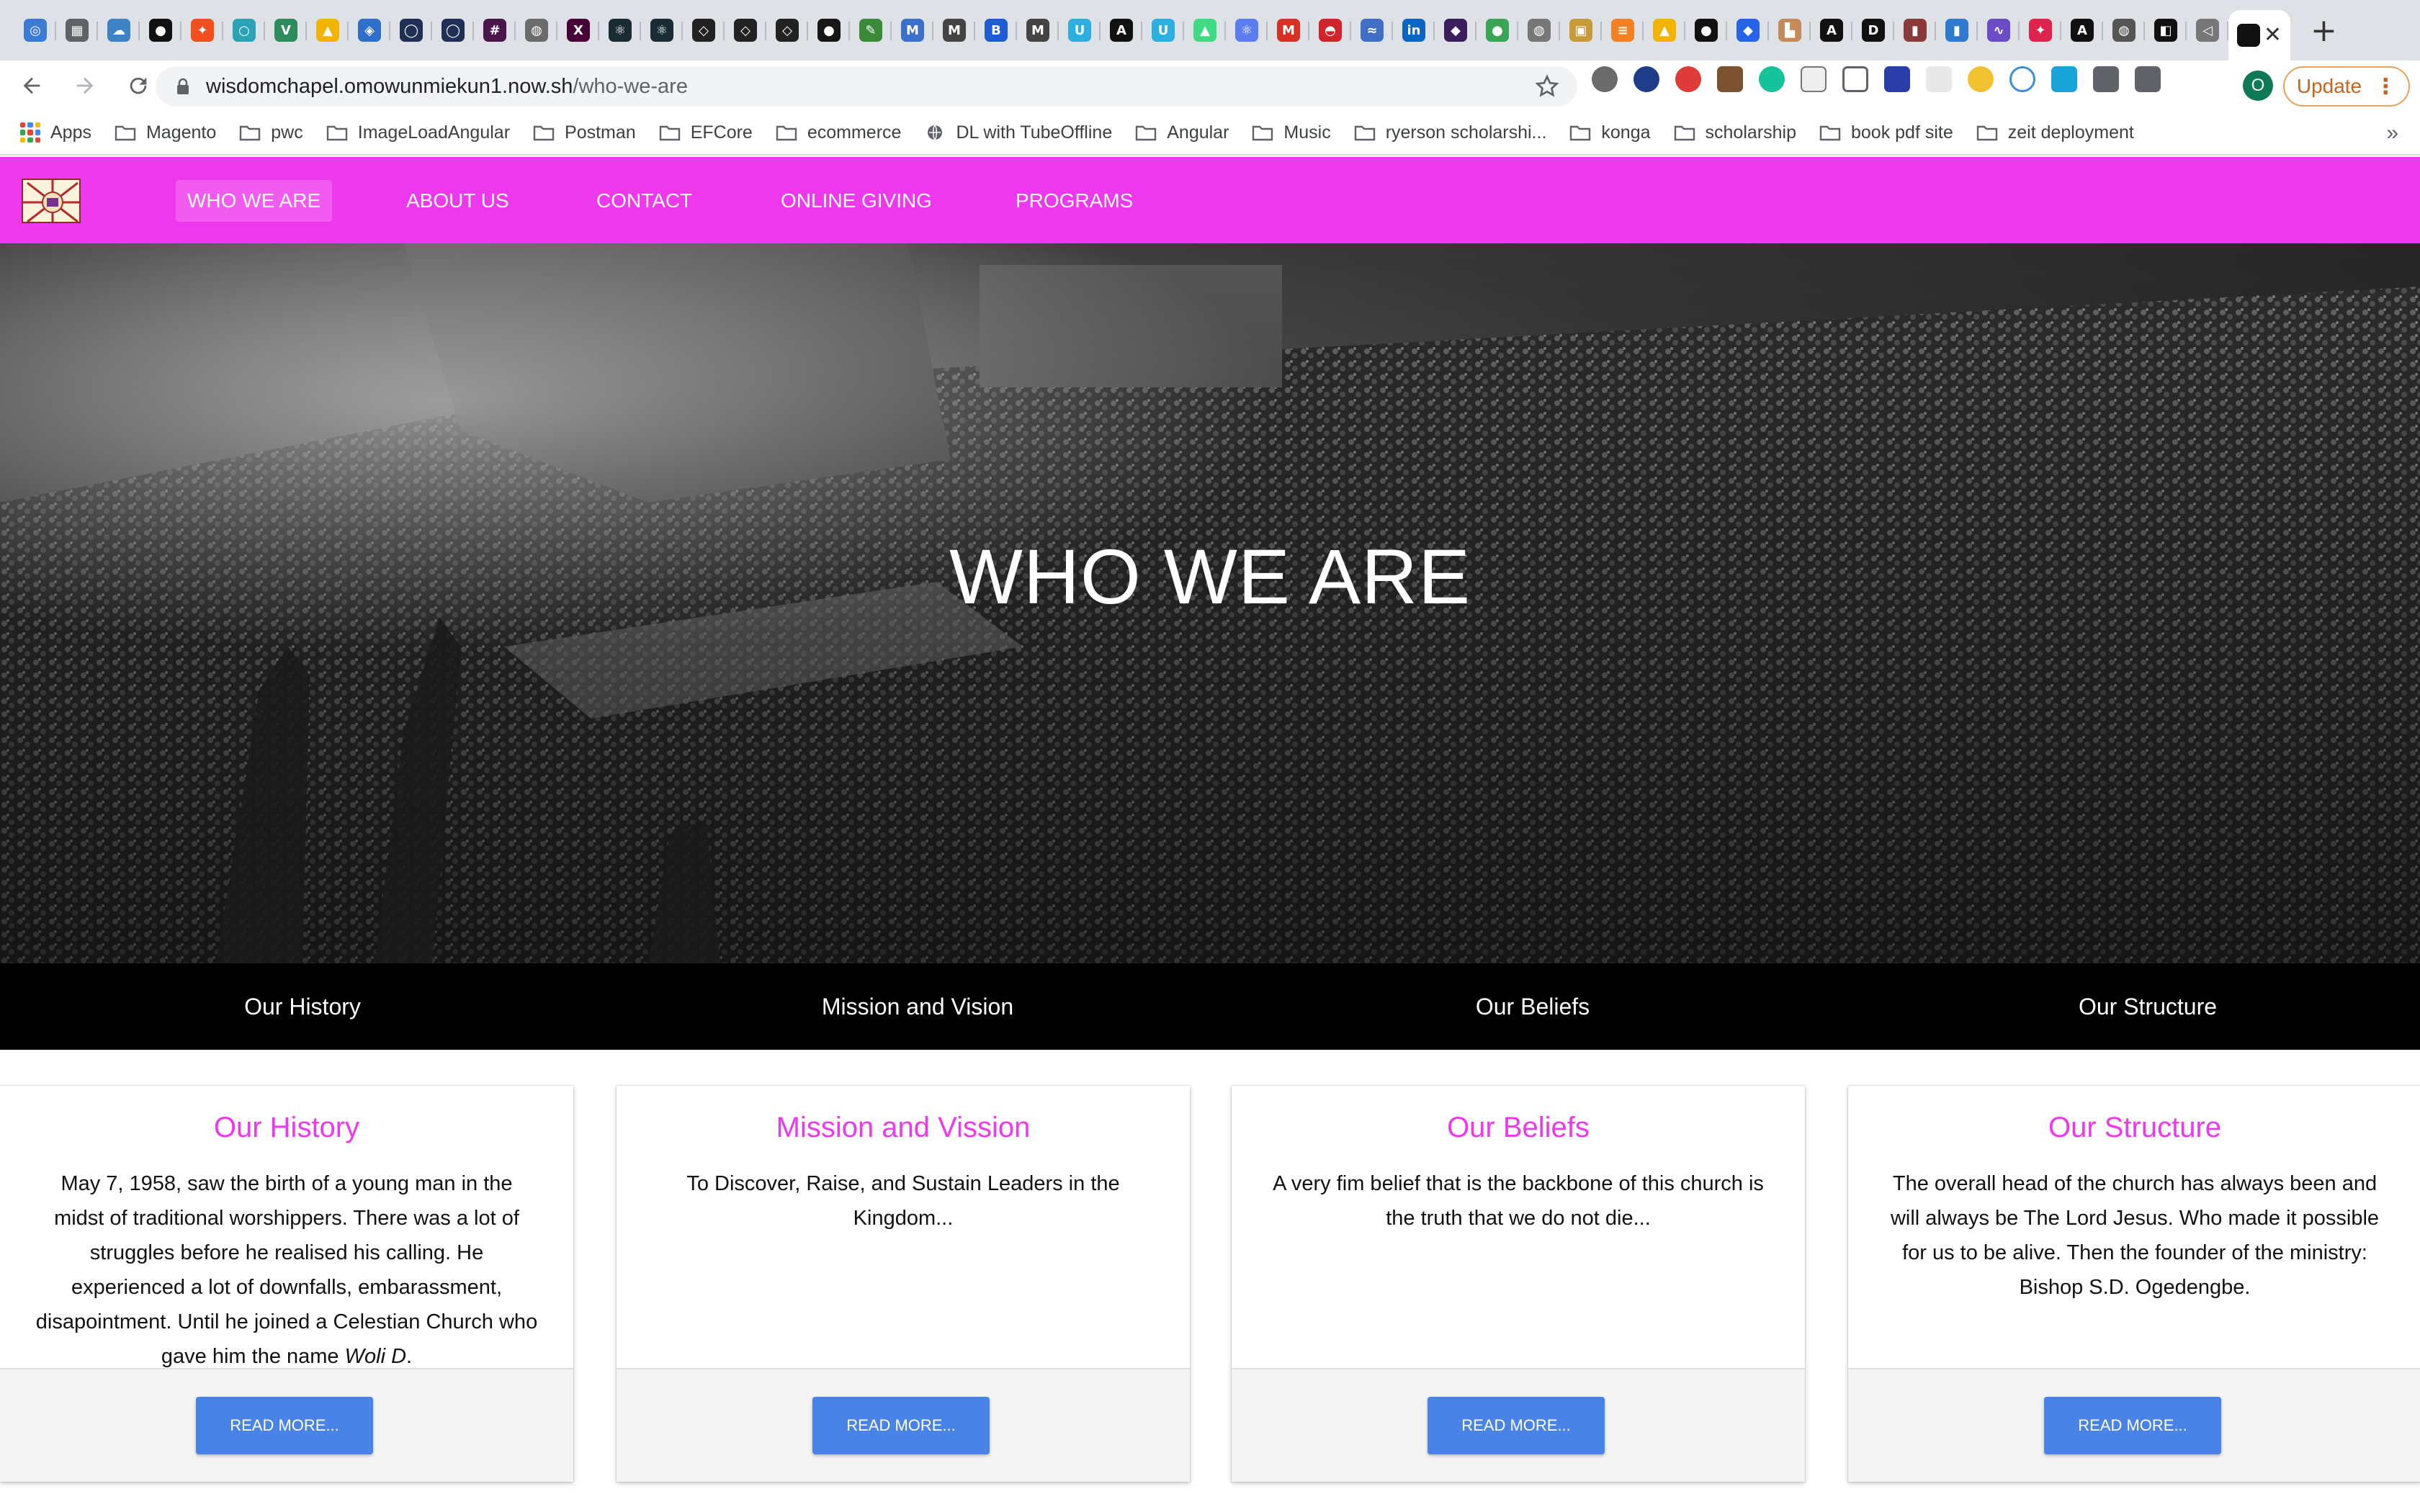 The height and width of the screenshot is (1512, 2420). Describe the element at coordinates (2166, 30) in the screenshot. I see `browser-tab: ◧` at that location.